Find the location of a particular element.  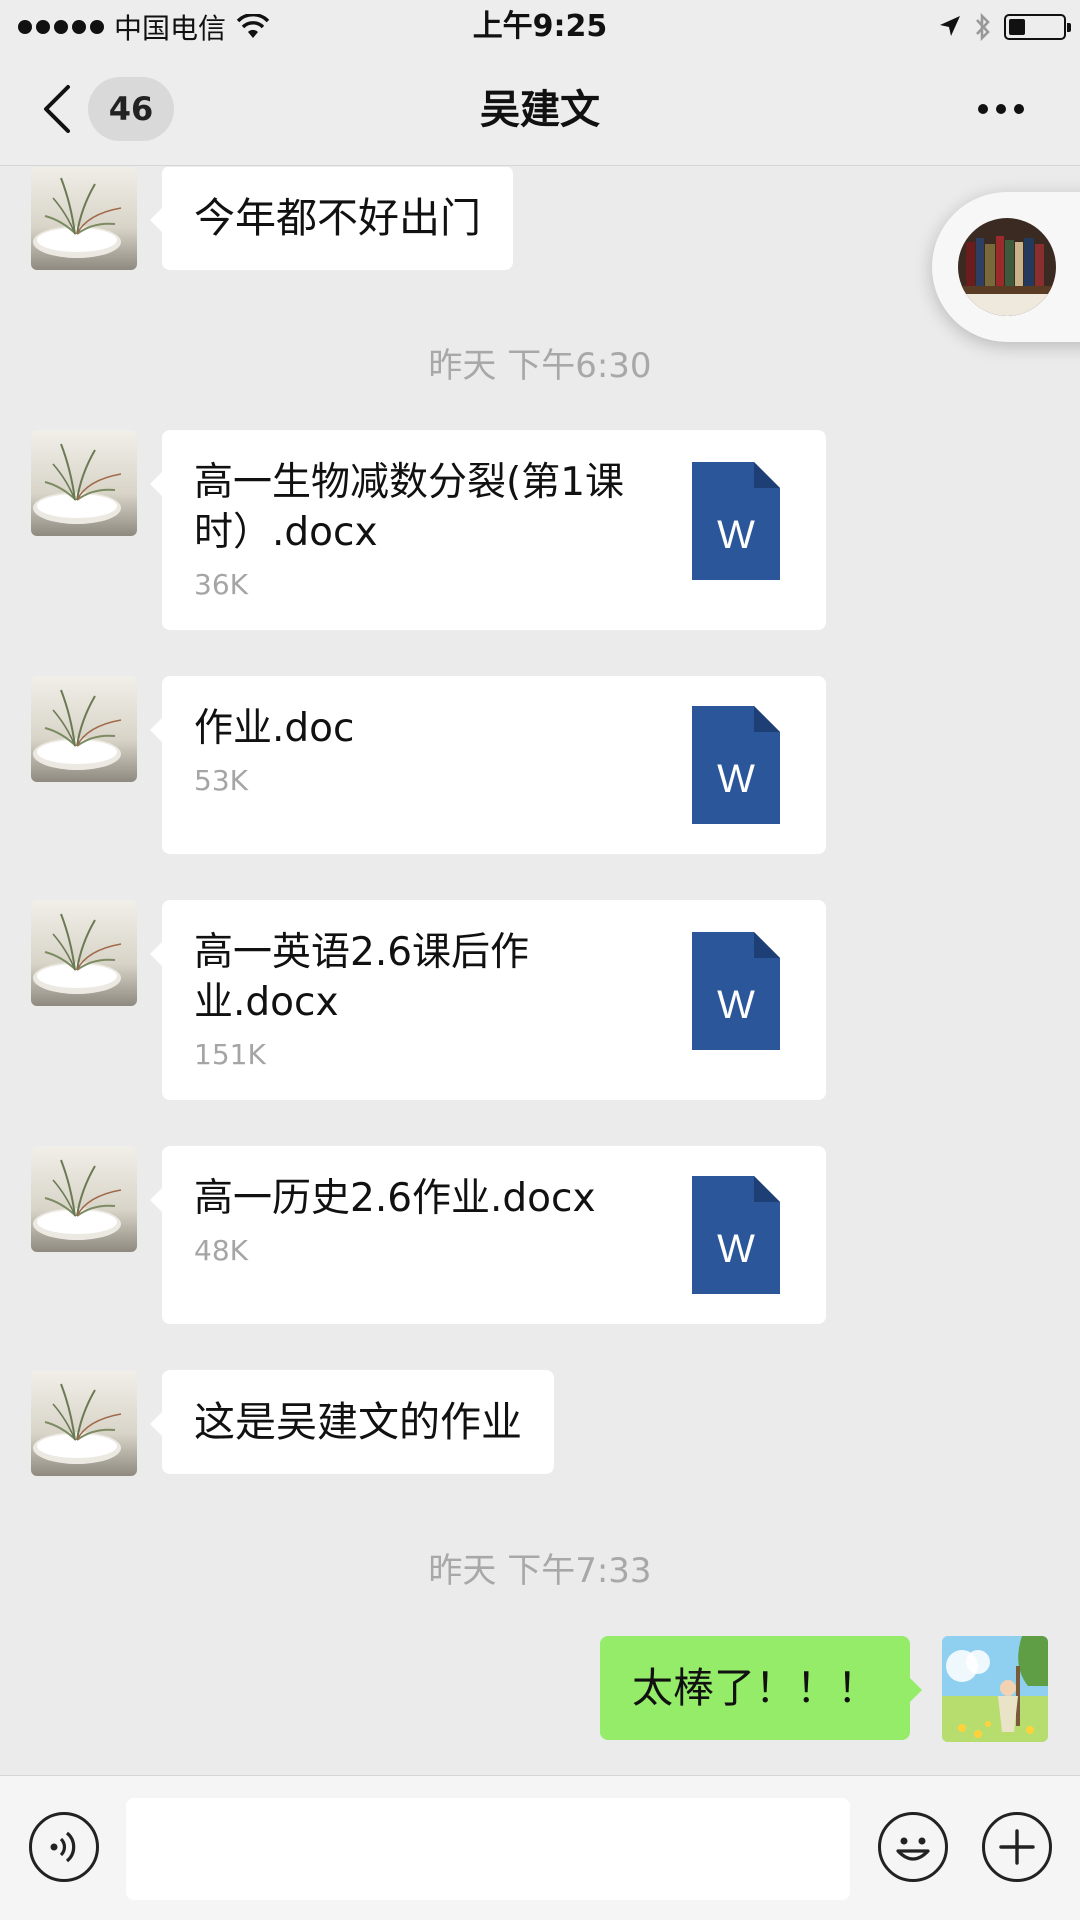

voice-button is located at coordinates (64, 1847).